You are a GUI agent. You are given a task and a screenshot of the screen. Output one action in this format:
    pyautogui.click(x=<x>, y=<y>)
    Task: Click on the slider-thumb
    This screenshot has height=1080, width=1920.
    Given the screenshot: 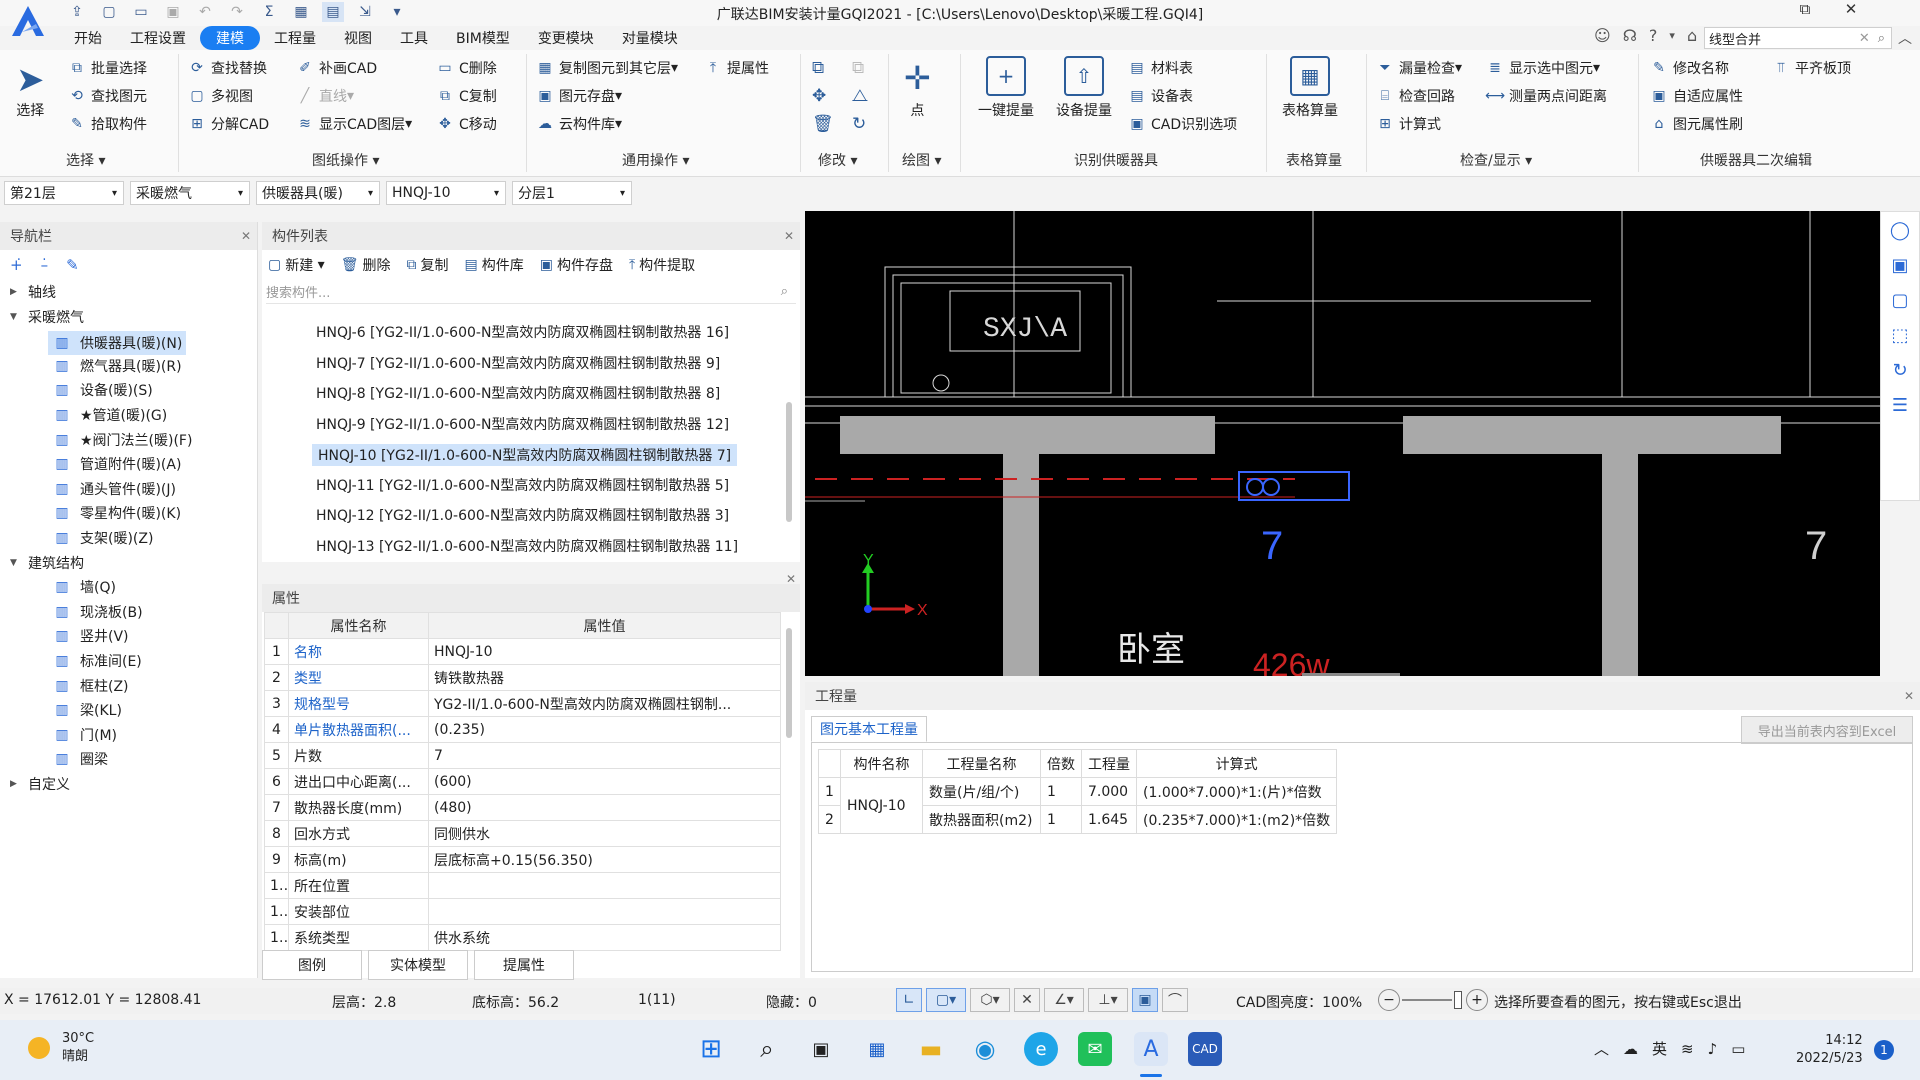 What is the action you would take?
    pyautogui.click(x=1458, y=1000)
    